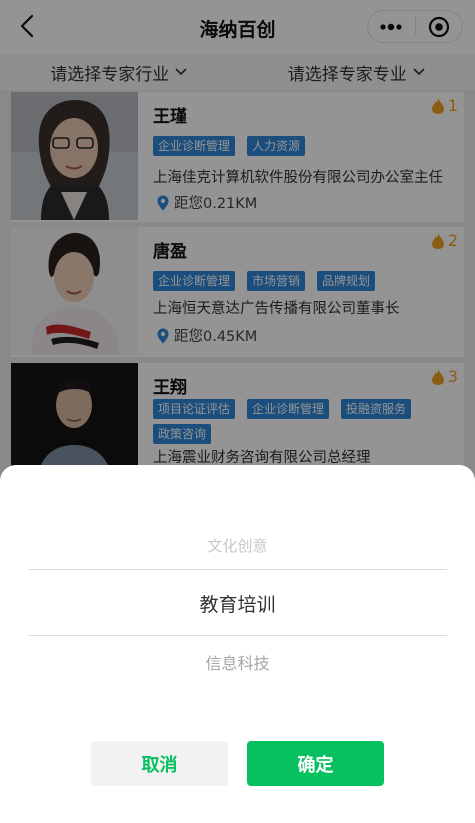 This screenshot has height=823, width=475. What do you see at coordinates (237, 603) in the screenshot?
I see `picker-option-selected: 教育培训` at bounding box center [237, 603].